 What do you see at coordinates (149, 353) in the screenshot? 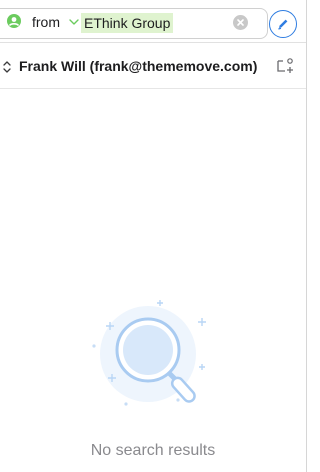
I see `magnifier-icon` at bounding box center [149, 353].